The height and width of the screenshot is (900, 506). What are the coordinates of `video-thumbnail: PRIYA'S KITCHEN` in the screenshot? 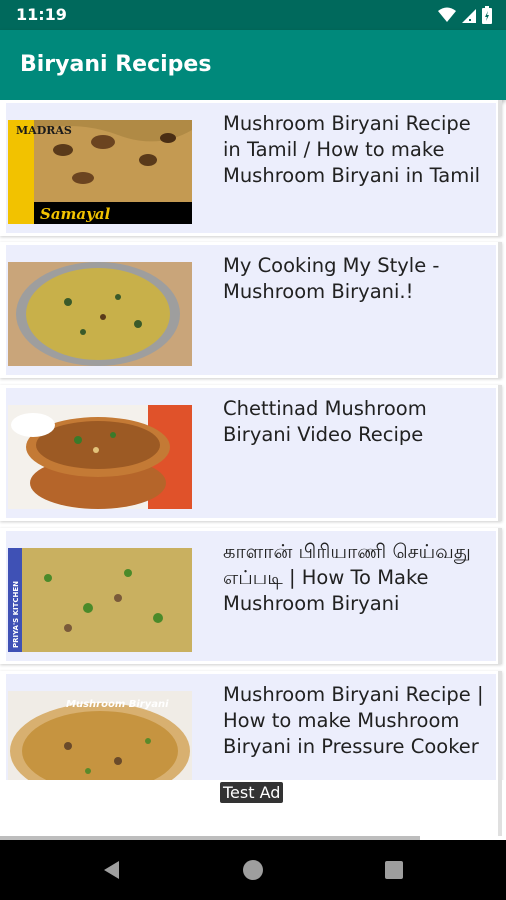 It's located at (100, 600).